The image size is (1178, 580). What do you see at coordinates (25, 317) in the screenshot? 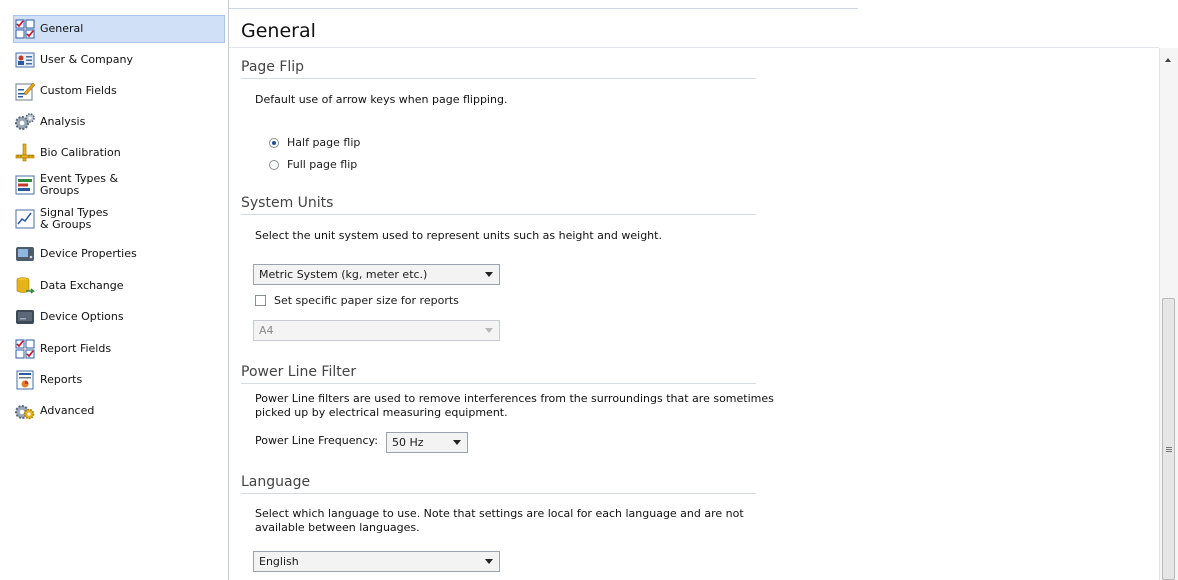
I see `device-options-icon` at bounding box center [25, 317].